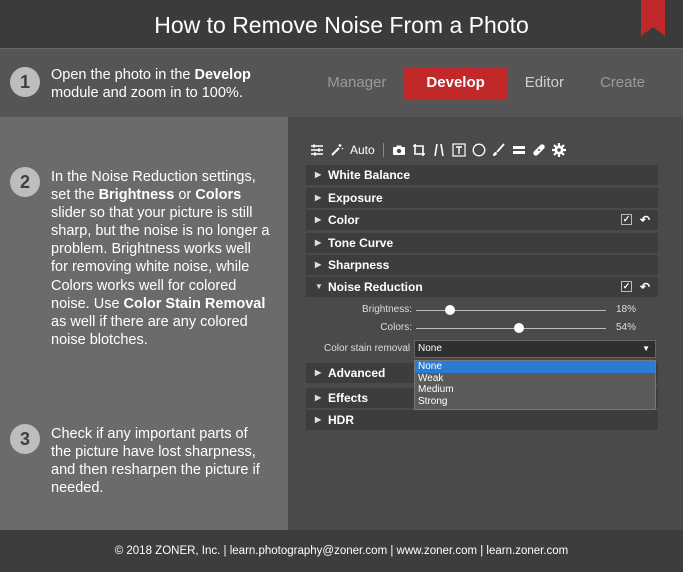 The image size is (683, 572). Describe the element at coordinates (430, 348) in the screenshot. I see `select-value: None` at that location.